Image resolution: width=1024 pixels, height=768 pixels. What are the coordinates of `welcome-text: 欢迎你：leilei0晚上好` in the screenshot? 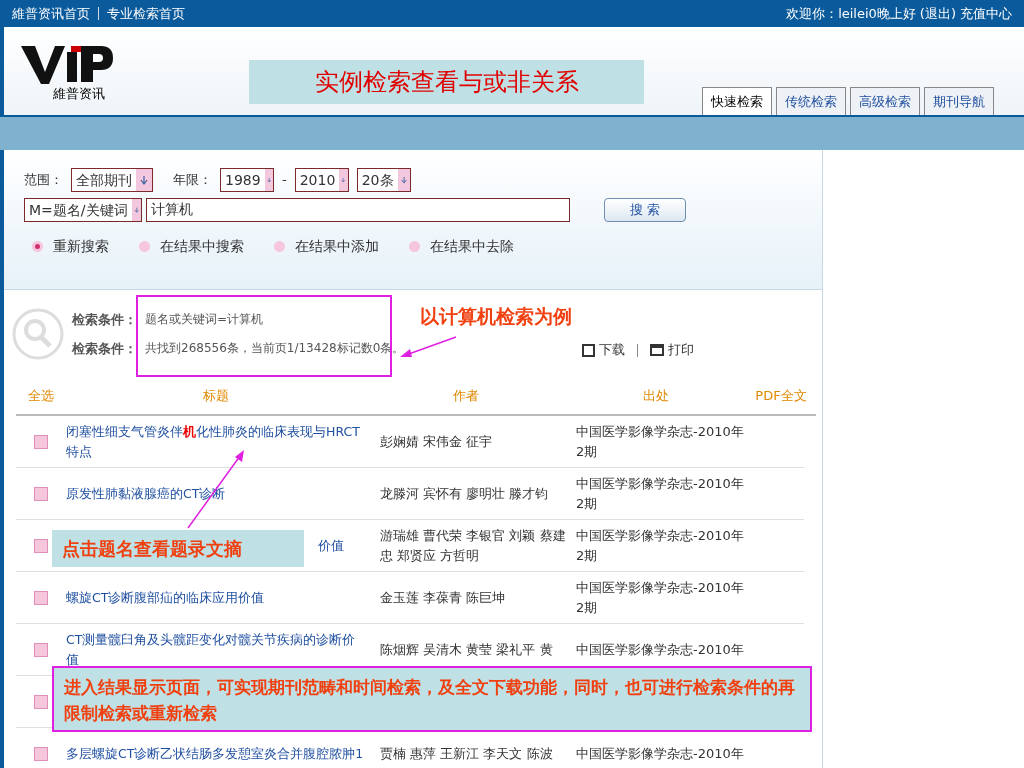 It's located at (851, 13).